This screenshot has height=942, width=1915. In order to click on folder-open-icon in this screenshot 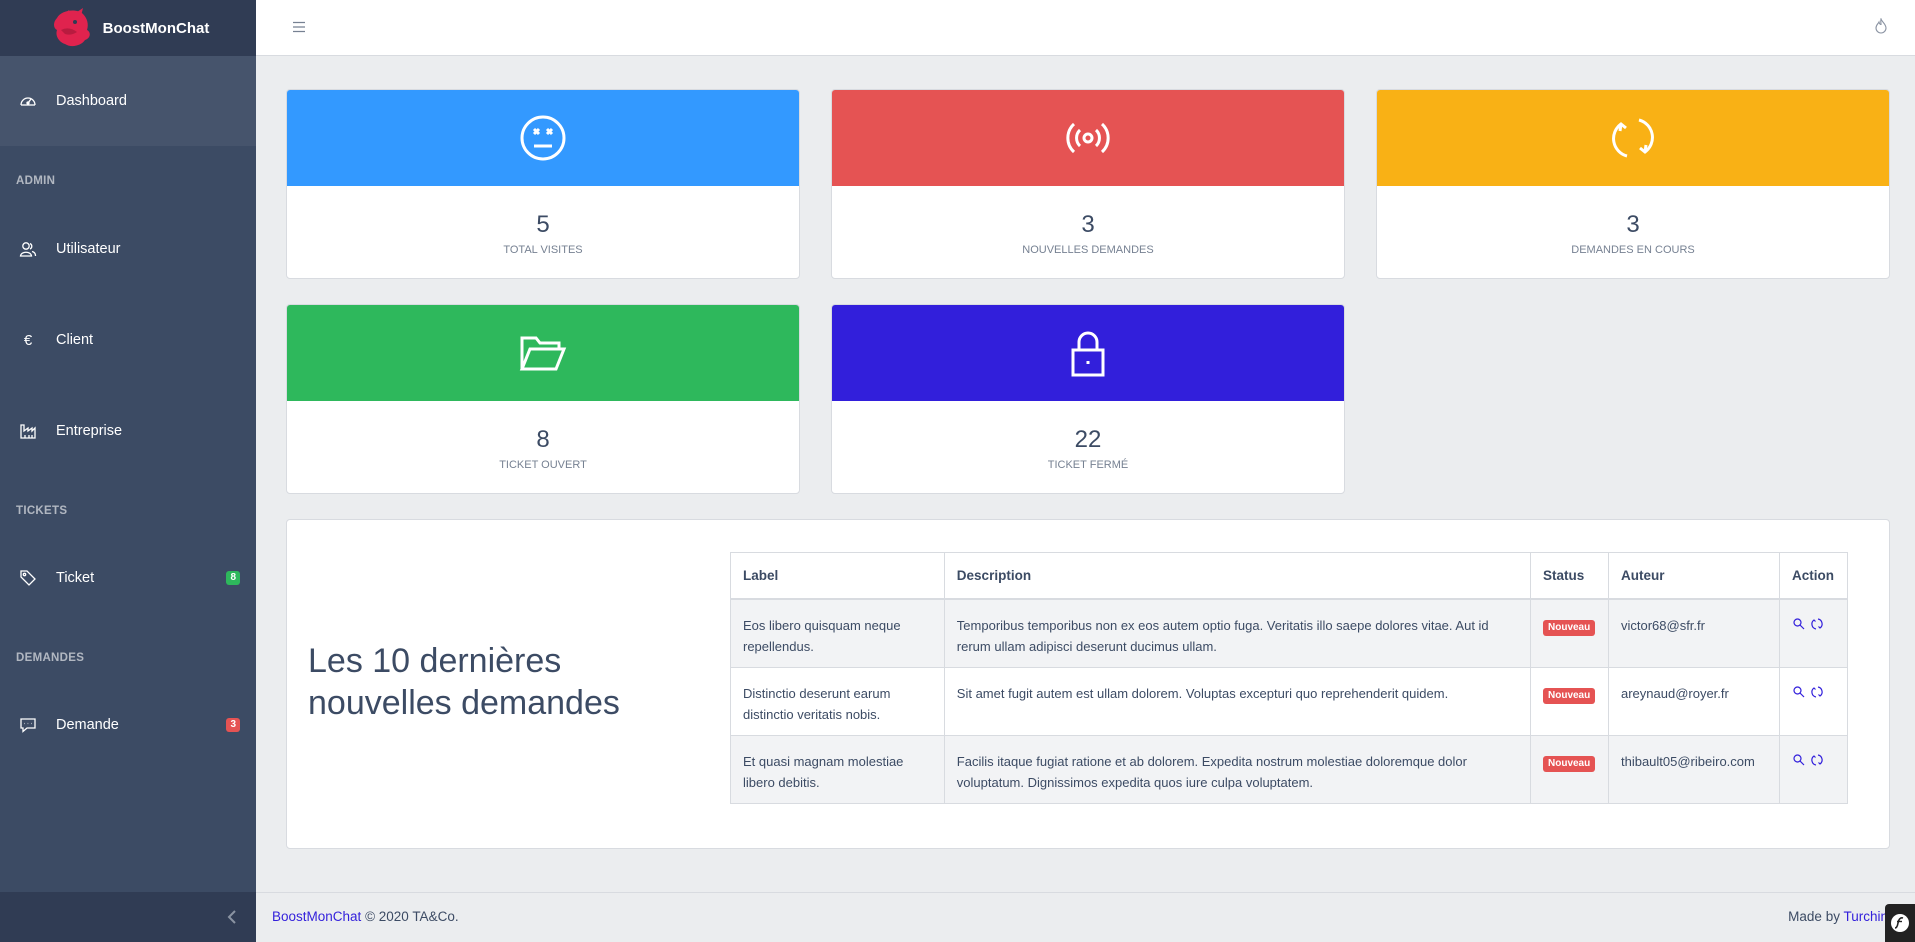, I will do `click(543, 353)`.